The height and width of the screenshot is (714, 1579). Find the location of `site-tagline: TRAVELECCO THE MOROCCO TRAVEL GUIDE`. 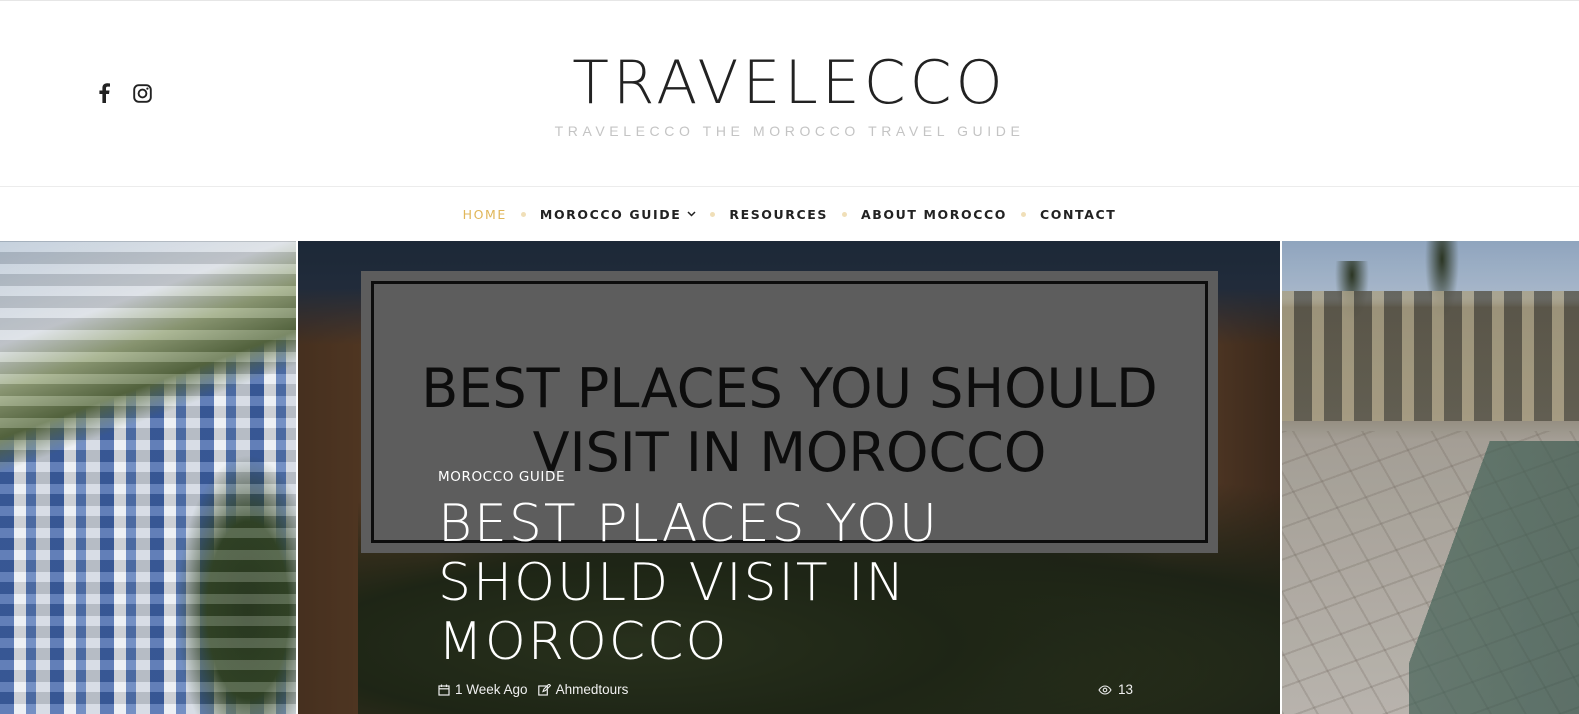

site-tagline: TRAVELECCO THE MOROCCO TRAVEL GUIDE is located at coordinates (789, 131).